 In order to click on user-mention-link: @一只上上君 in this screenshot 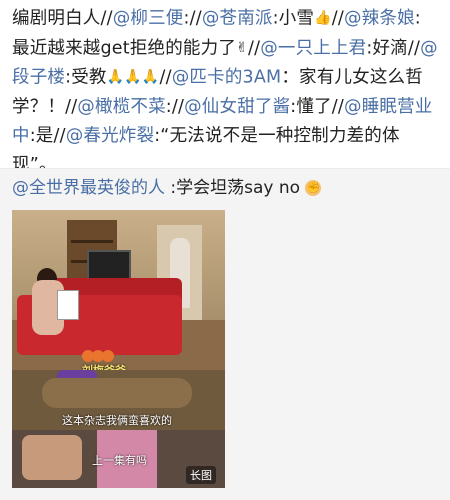, I will do `click(313, 48)`.